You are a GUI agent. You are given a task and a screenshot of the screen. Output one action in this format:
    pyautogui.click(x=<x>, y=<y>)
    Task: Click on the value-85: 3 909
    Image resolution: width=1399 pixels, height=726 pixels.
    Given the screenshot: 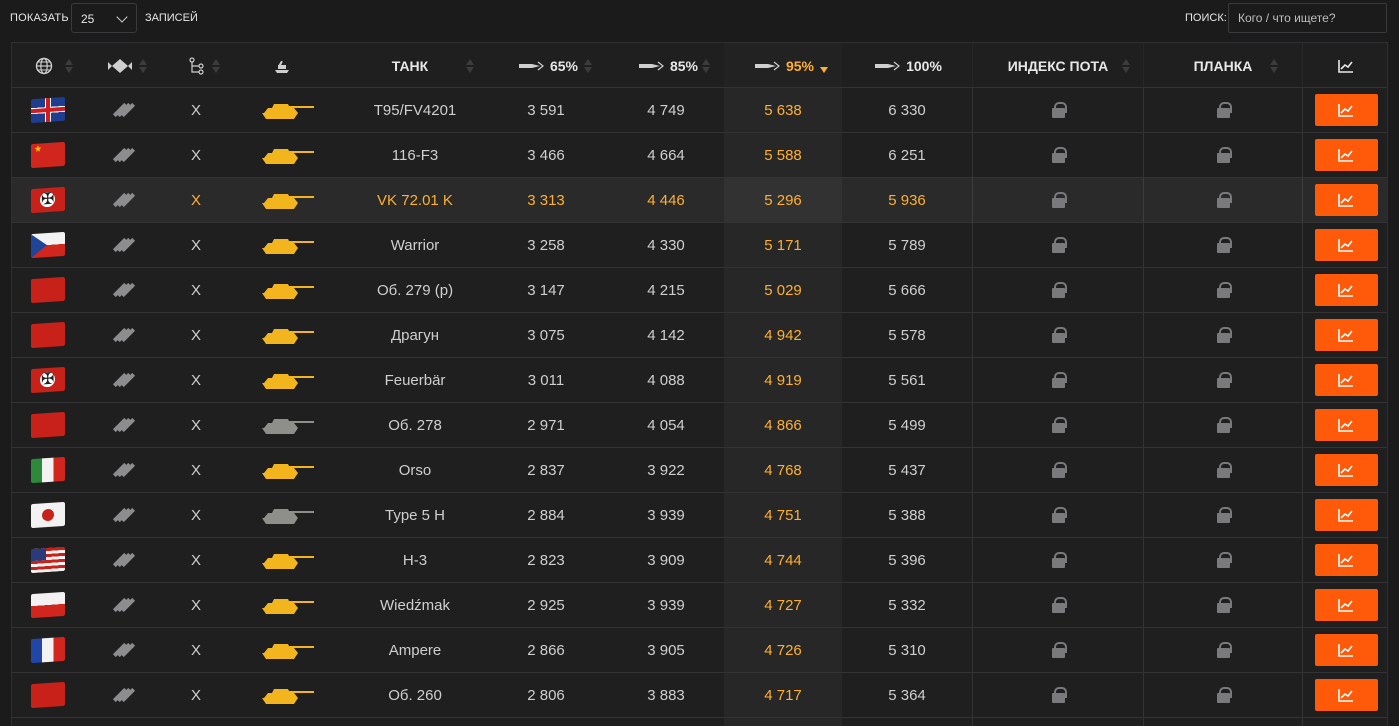 What is the action you would take?
    pyautogui.click(x=666, y=560)
    